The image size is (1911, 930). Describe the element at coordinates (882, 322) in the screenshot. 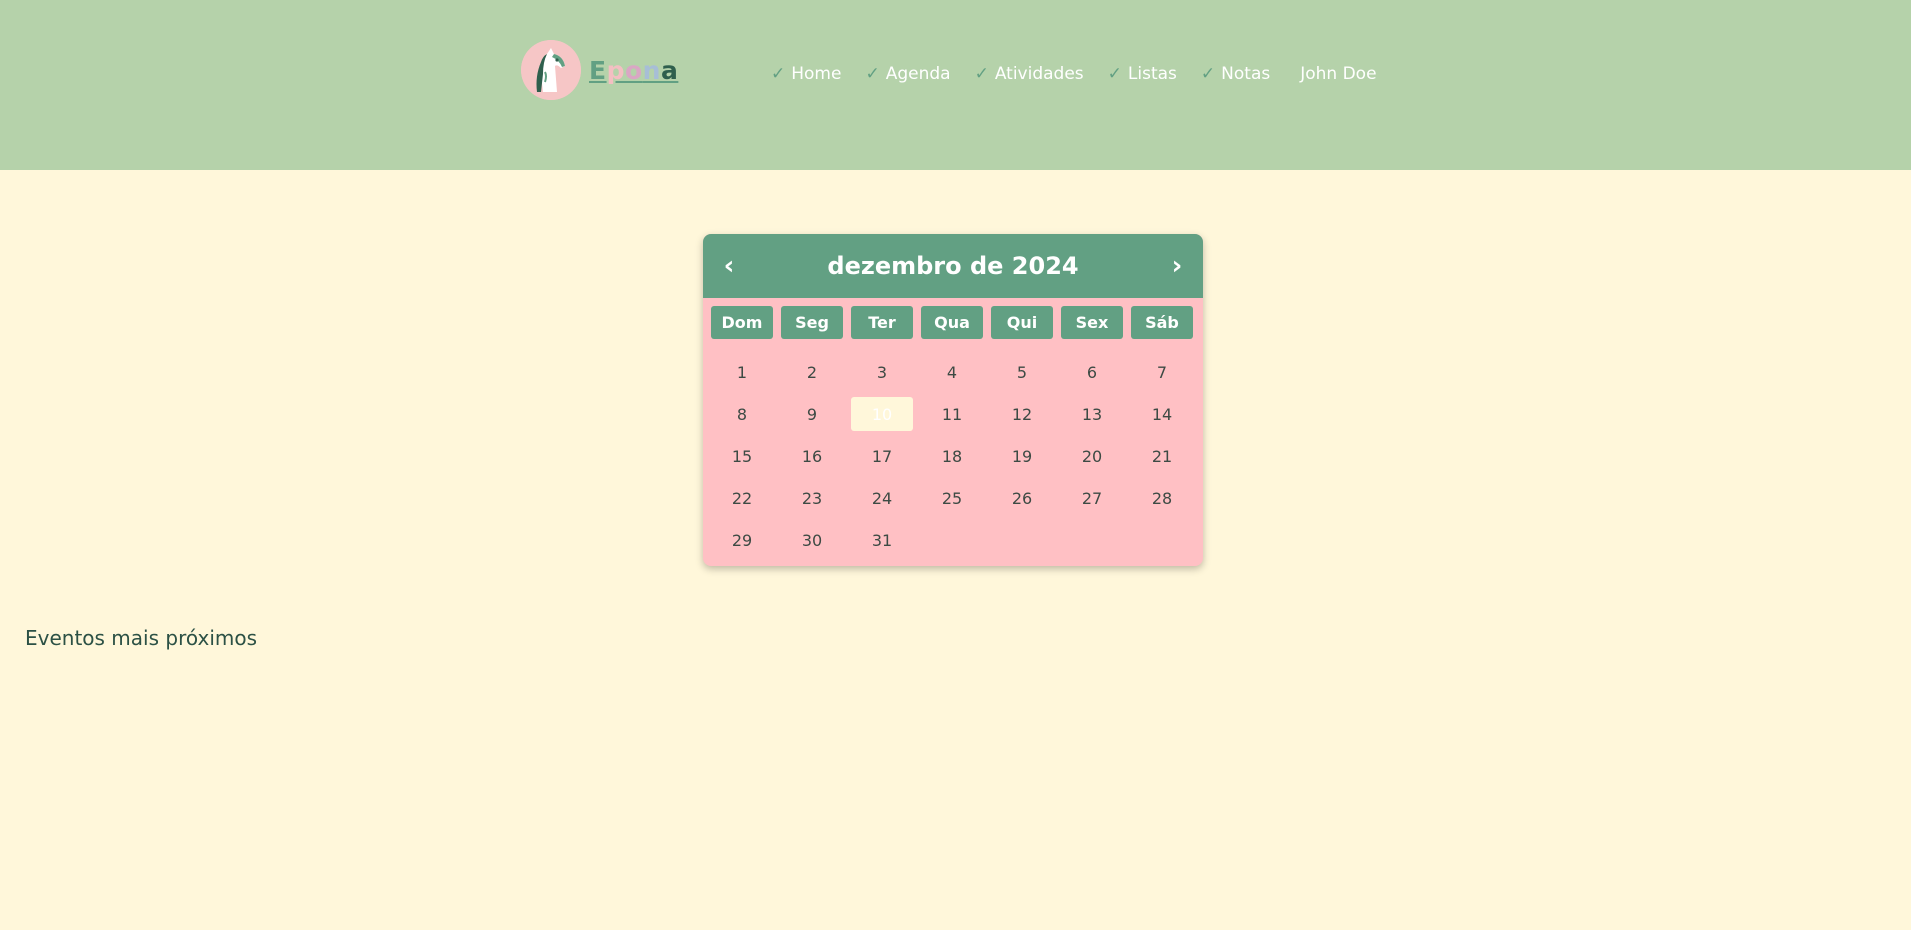

I see `weekday-label: Ter` at that location.